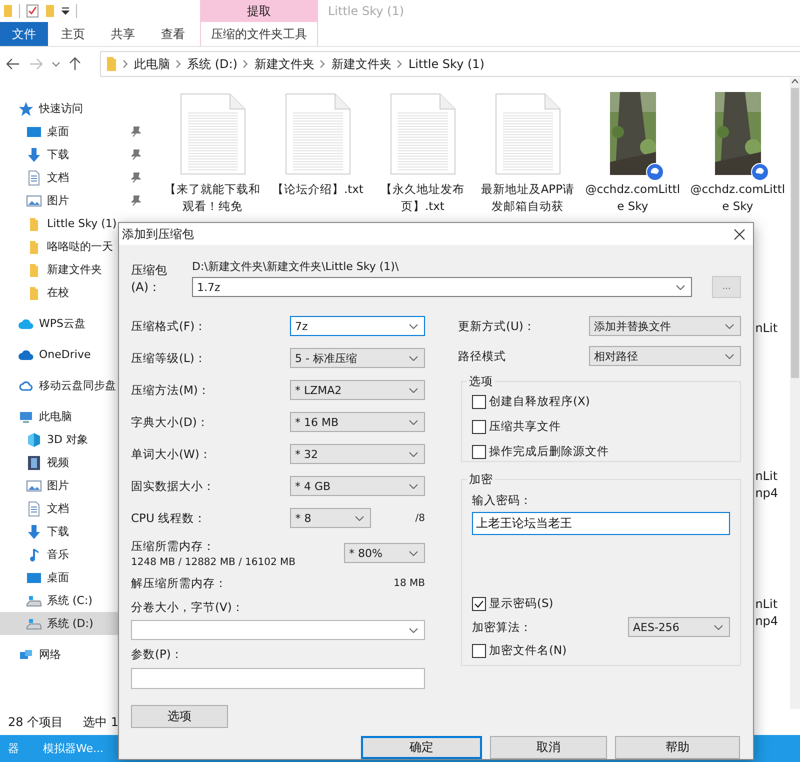 The image size is (800, 762). Describe the element at coordinates (525, 426) in the screenshot. I see `checkbox-label: 压缩共享文件` at that location.